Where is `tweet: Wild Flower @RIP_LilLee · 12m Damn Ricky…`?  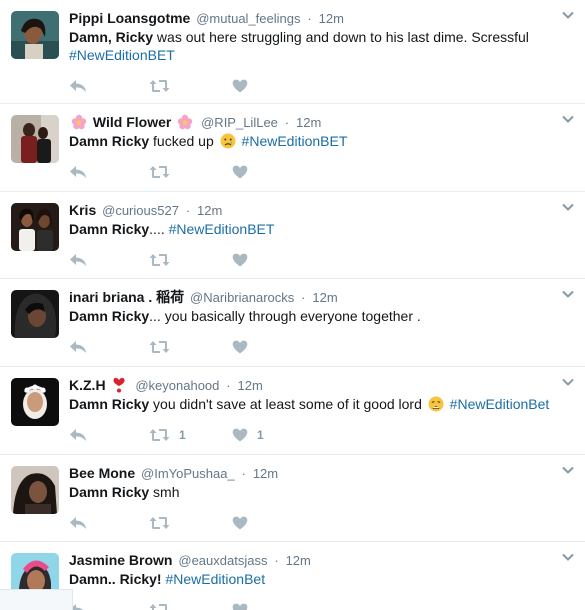
tweet: Wild Flower @RIP_LilLee · 12m Damn Ricky… is located at coordinates (292, 148).